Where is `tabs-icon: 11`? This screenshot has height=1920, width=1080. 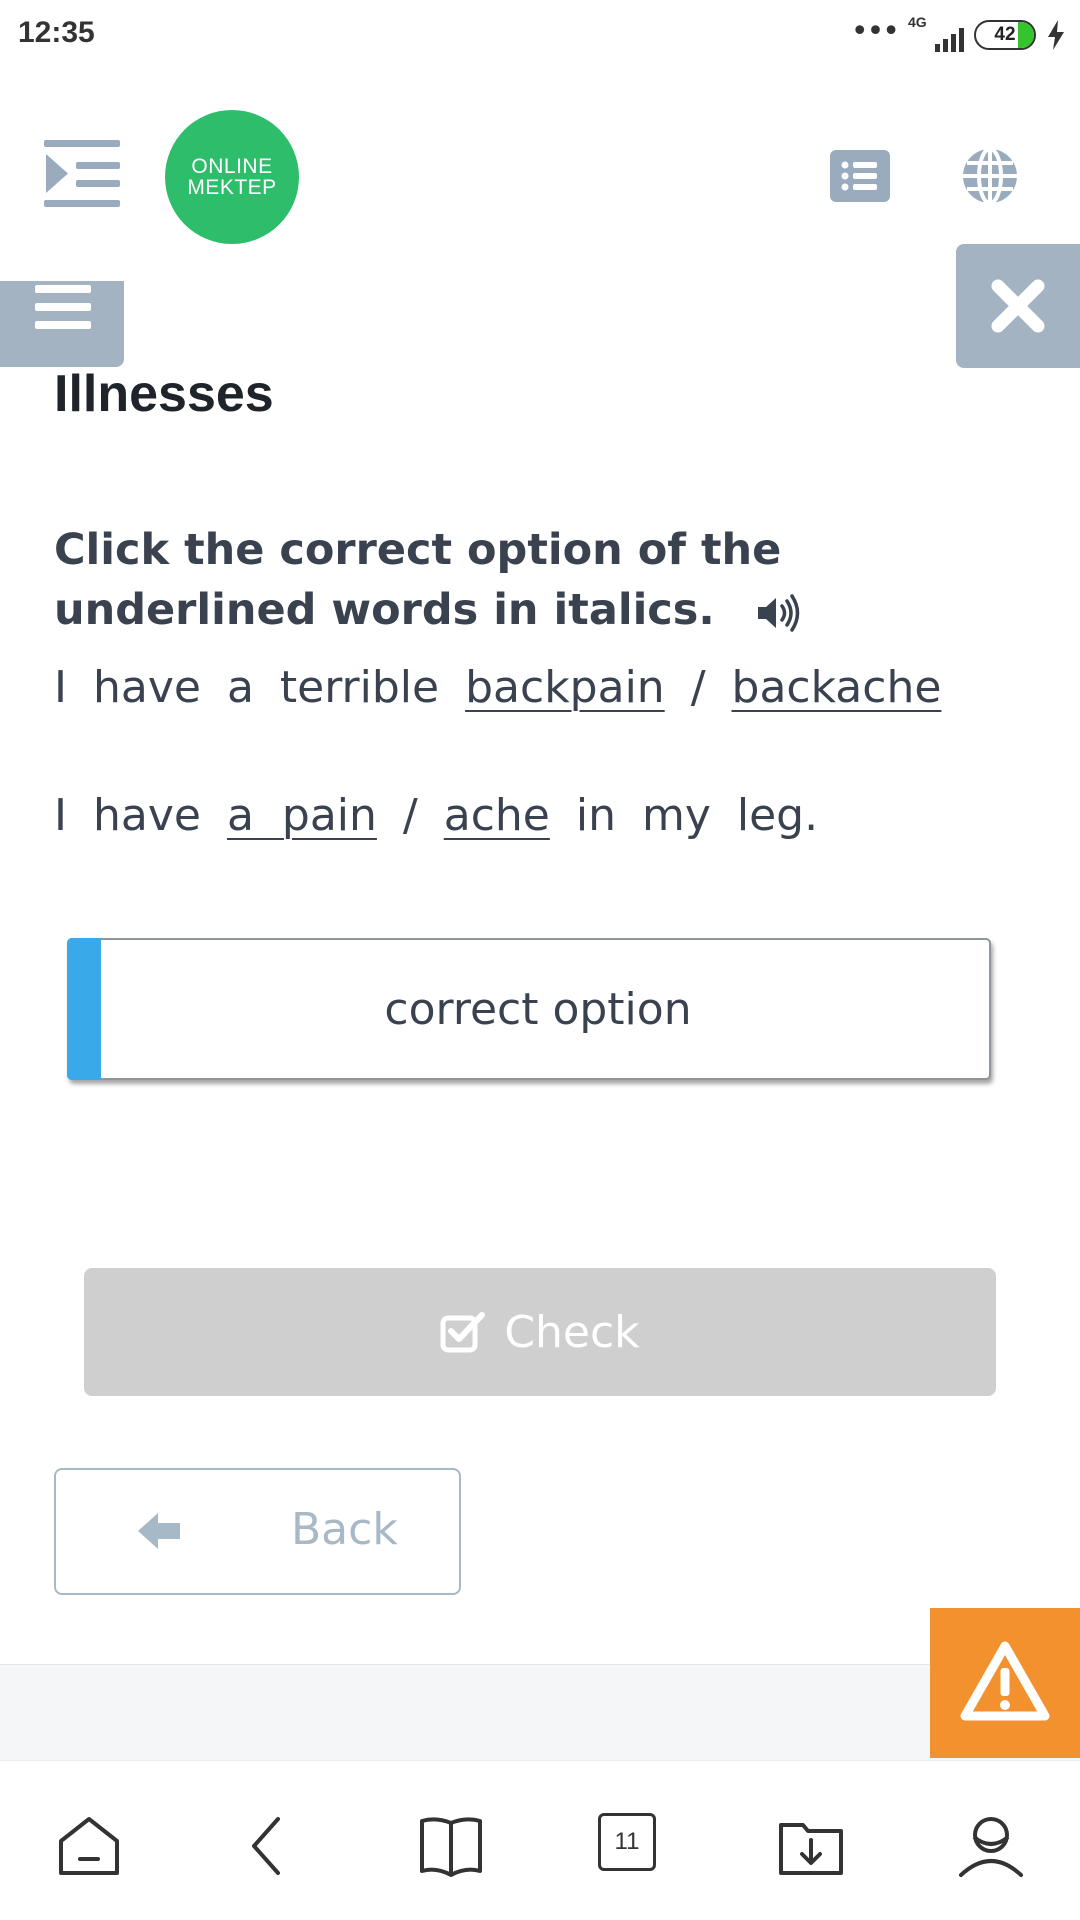 tabs-icon: 11 is located at coordinates (631, 1846).